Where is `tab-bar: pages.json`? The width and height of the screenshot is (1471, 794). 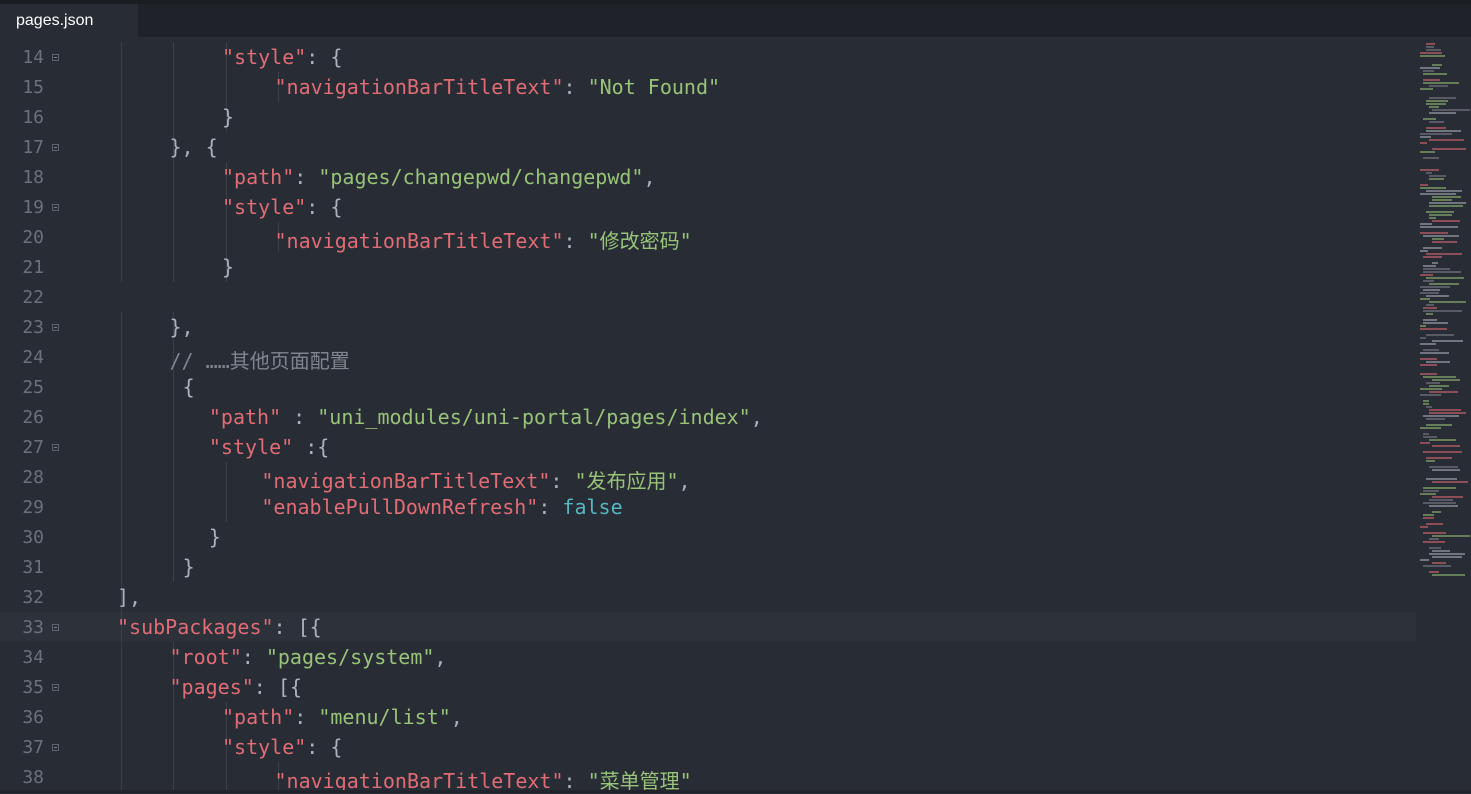 tab-bar: pages.json is located at coordinates (735, 18).